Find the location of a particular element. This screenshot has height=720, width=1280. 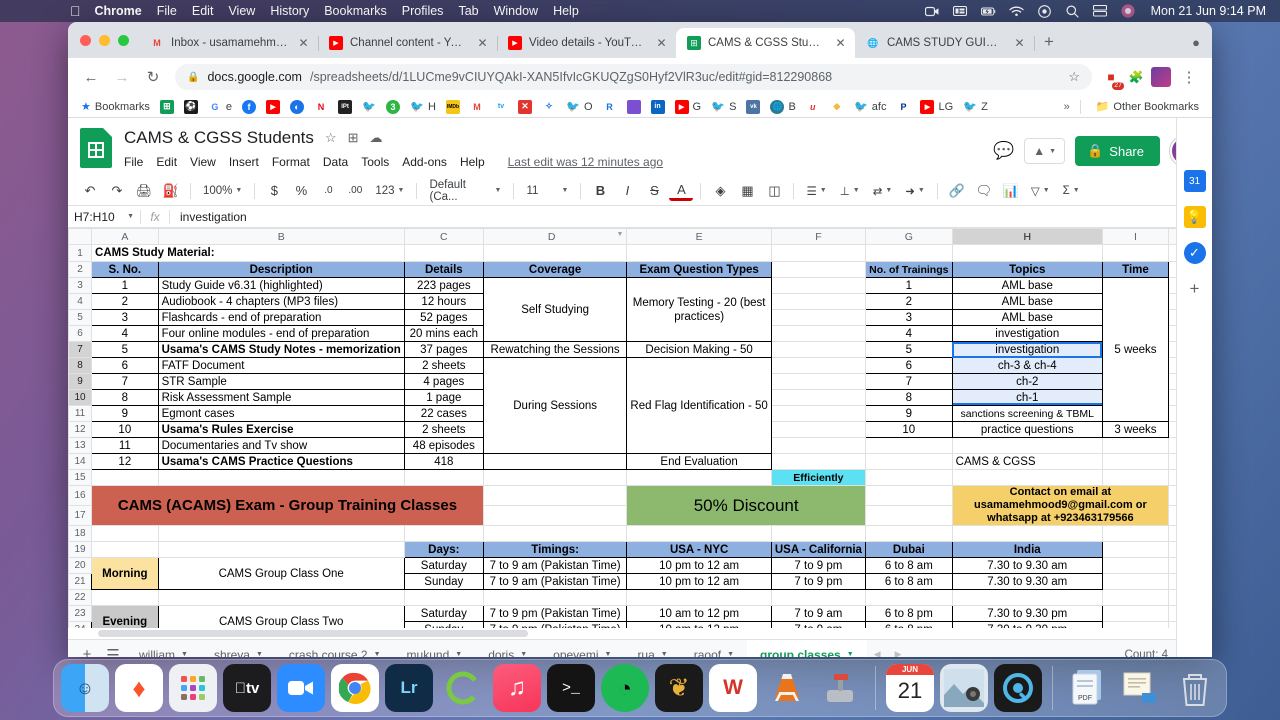

chrome-icon is located at coordinates (355, 688).